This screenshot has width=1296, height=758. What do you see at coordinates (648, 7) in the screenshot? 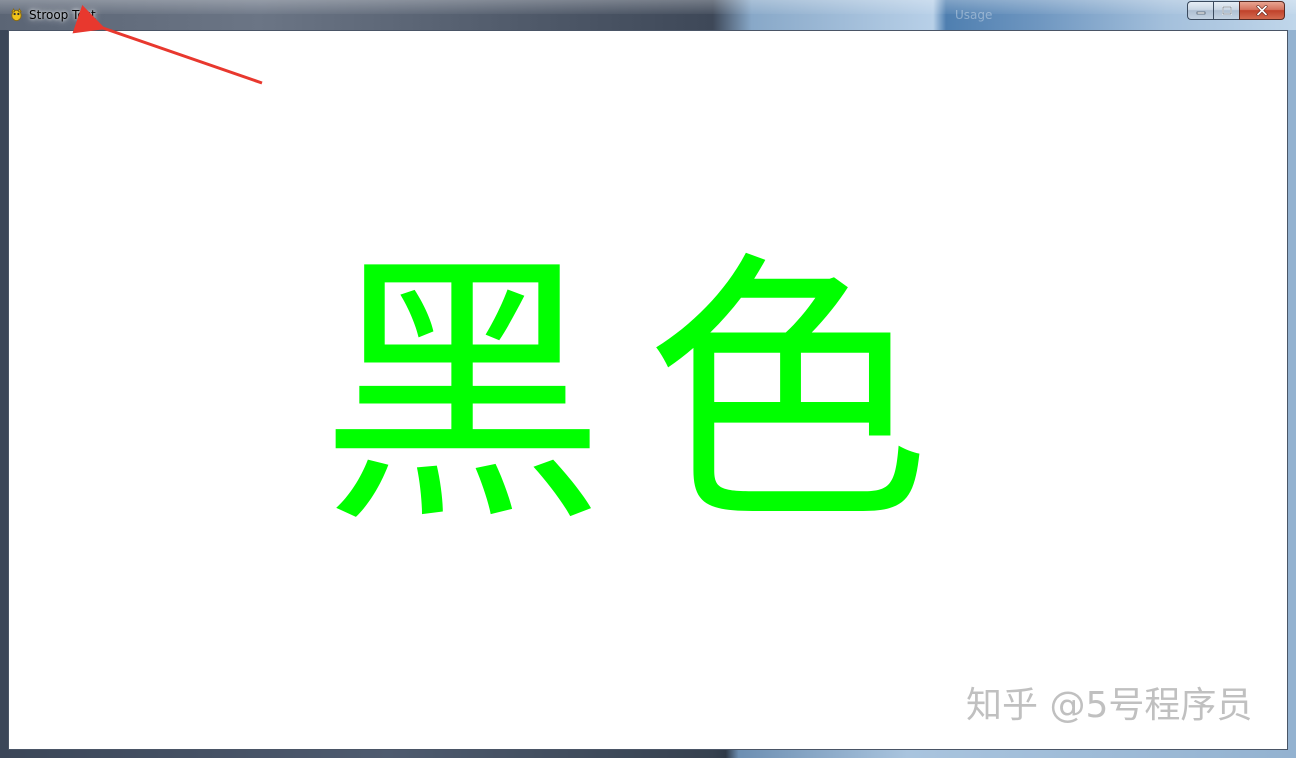
I see `title-bar-glass` at bounding box center [648, 7].